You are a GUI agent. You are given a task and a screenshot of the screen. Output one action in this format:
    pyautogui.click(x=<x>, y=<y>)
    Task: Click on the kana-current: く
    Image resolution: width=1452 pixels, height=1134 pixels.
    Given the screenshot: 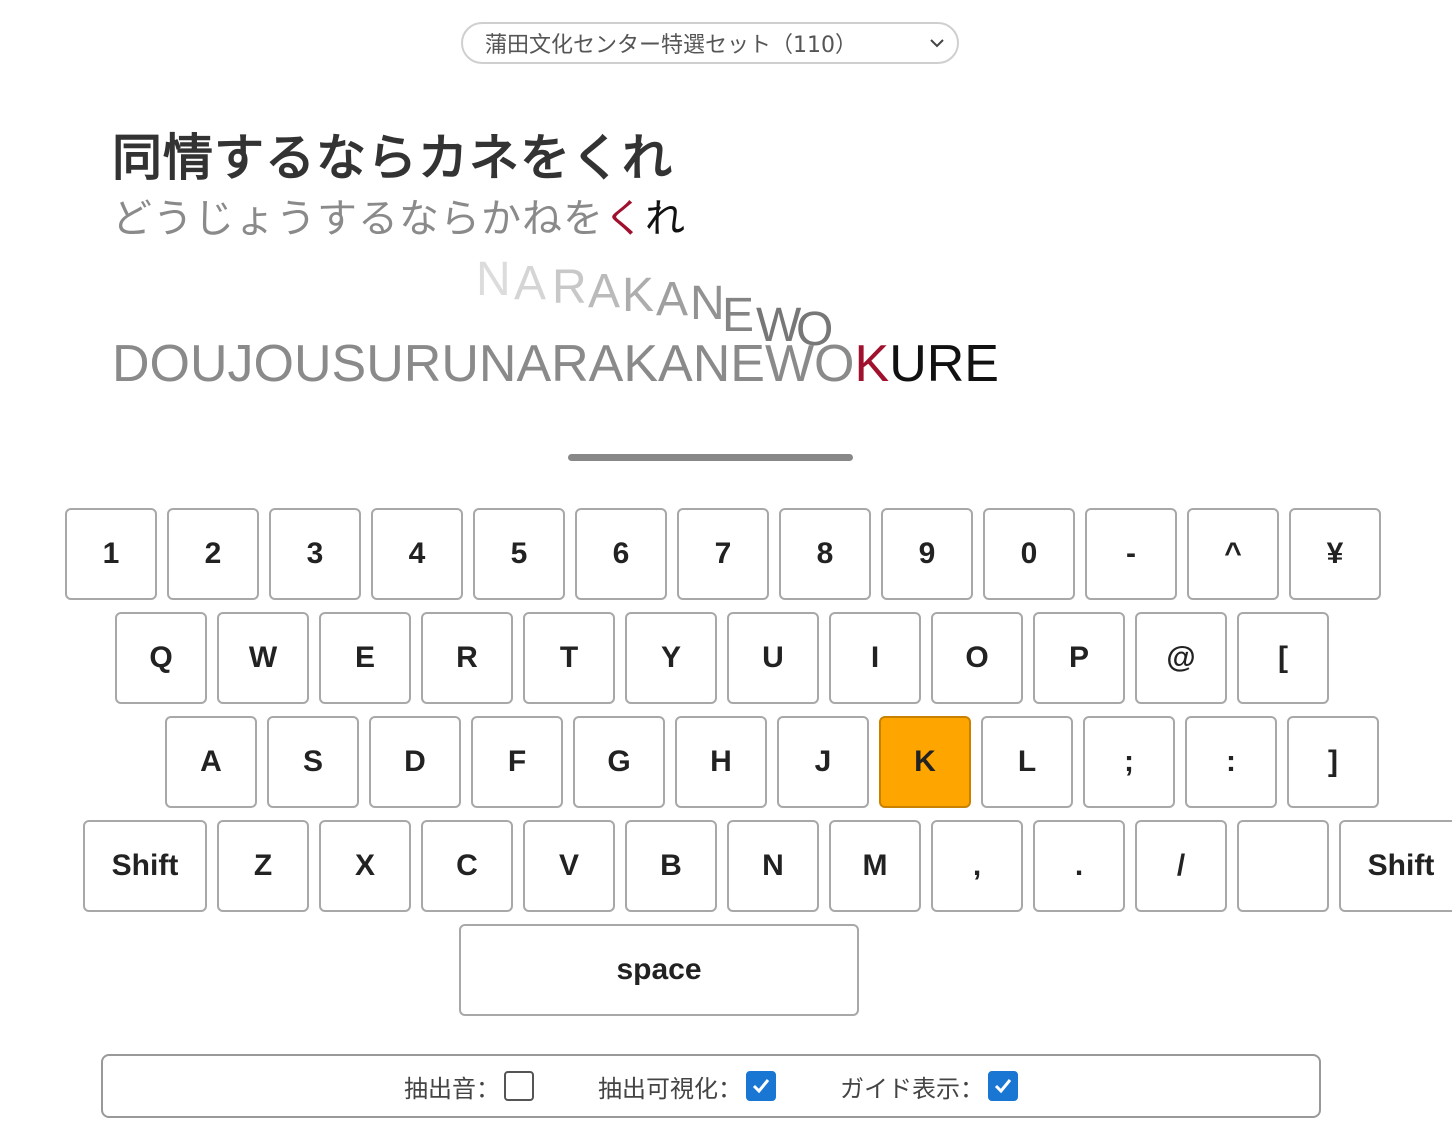 What is the action you would take?
    pyautogui.click(x=624, y=219)
    